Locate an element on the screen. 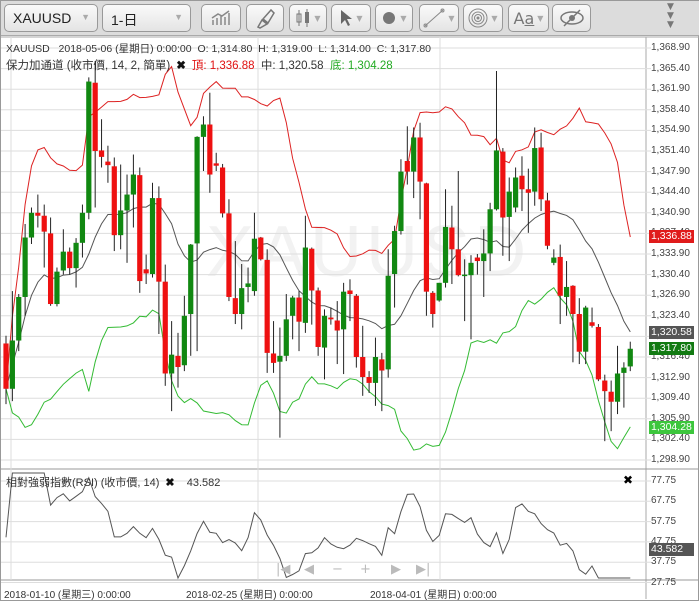  price-tick-label: 1,302.40 is located at coordinates (670, 439).